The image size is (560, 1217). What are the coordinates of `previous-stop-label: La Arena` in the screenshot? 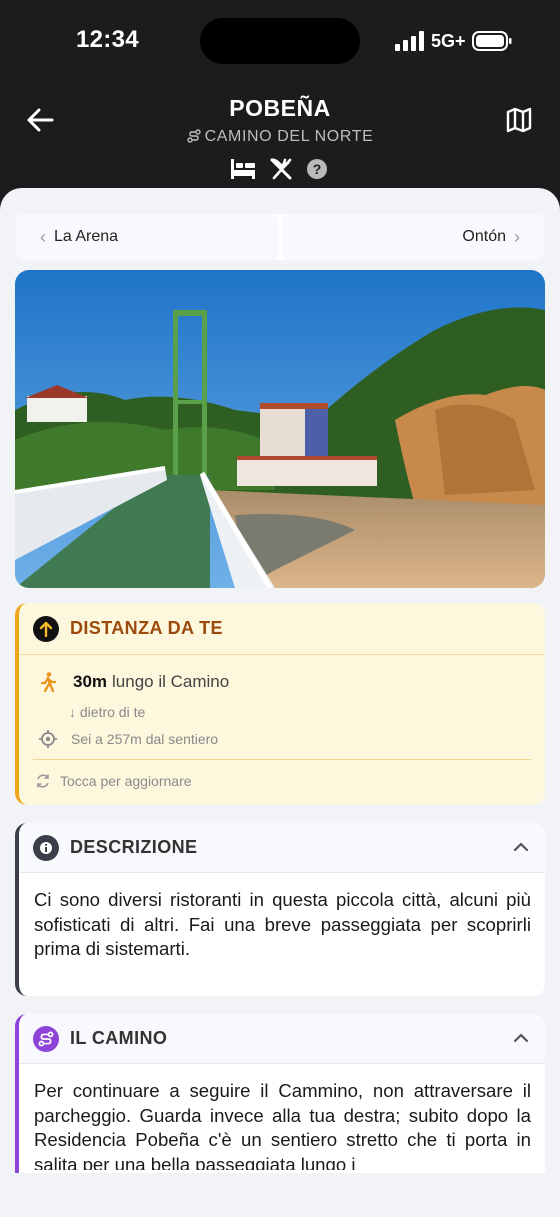 It's located at (86, 236).